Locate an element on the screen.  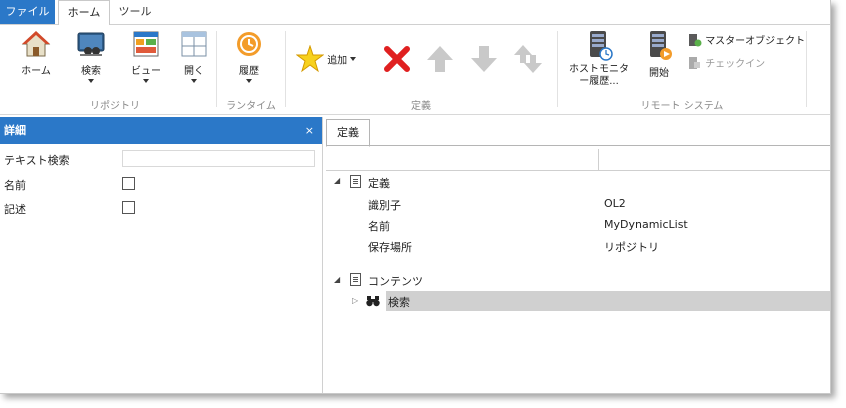
property-key: 保存場所 is located at coordinates (390, 247).